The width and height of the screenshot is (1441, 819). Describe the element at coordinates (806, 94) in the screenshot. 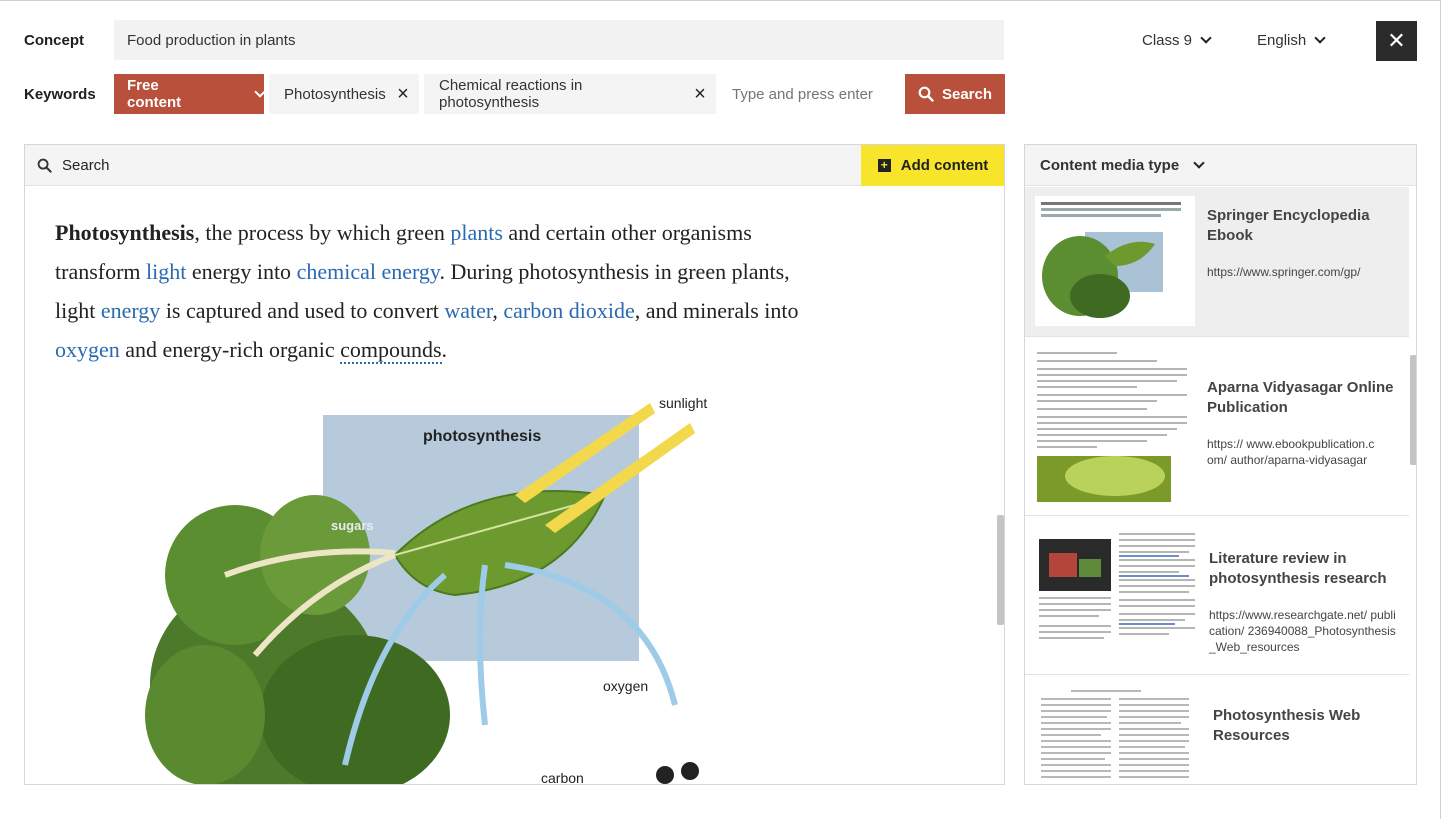

I see `keyword-input` at that location.